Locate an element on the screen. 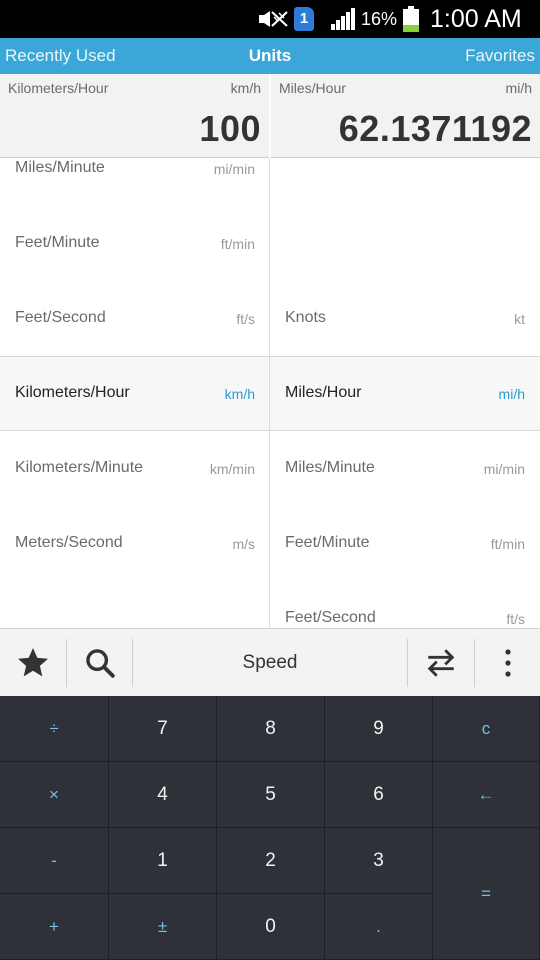 The image size is (540, 960). unit-abbr: kt is located at coordinates (519, 319).